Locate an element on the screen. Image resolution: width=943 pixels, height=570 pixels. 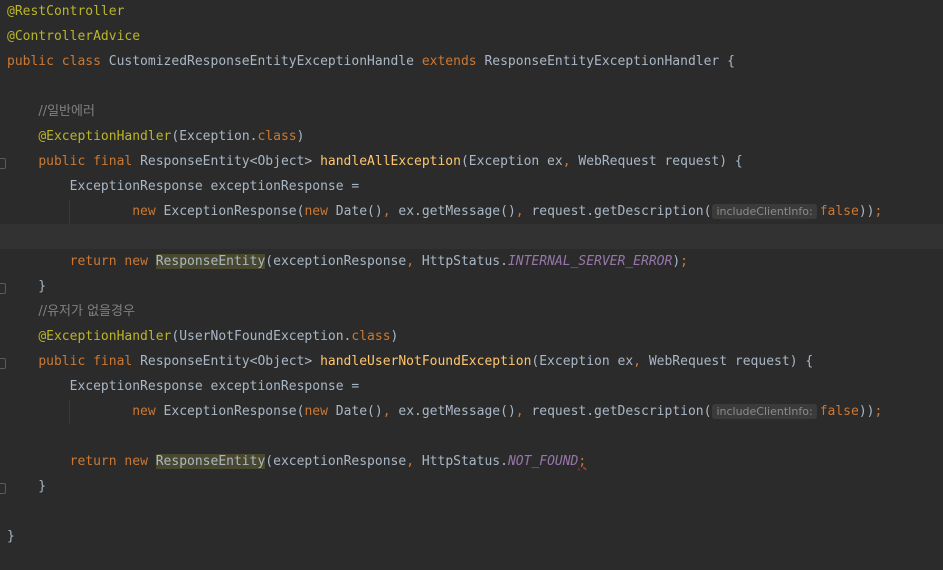
code-token: ResponseEntity<Object> is located at coordinates (230, 161).